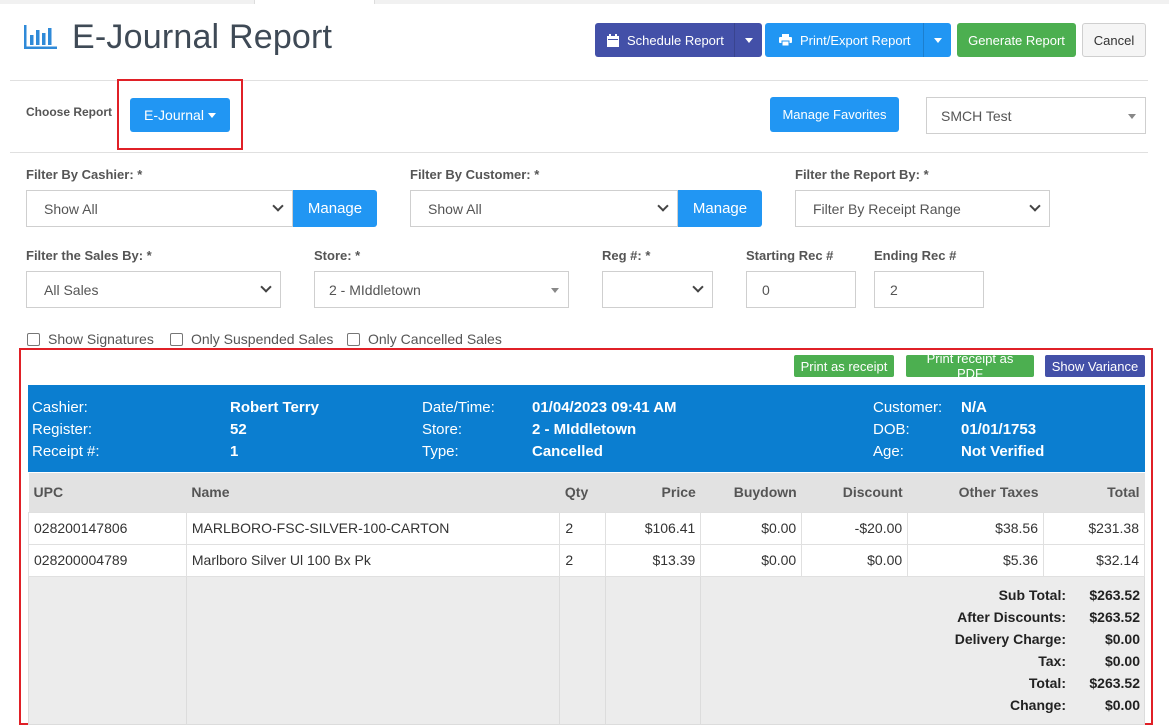  I want to click on sales-by-select: All Sales, so click(153, 289).